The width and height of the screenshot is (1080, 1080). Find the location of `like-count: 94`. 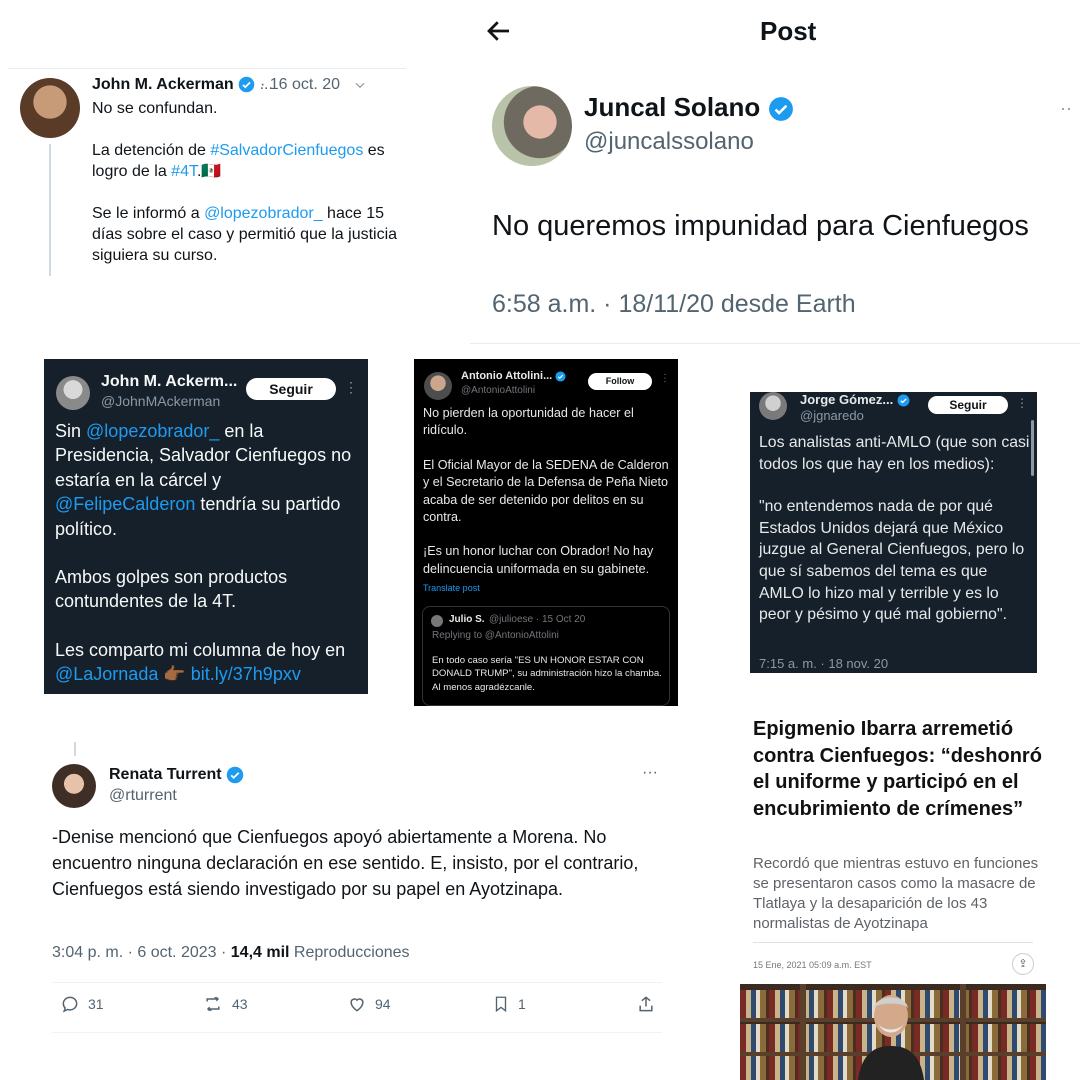

like-count: 94 is located at coordinates (383, 1004).